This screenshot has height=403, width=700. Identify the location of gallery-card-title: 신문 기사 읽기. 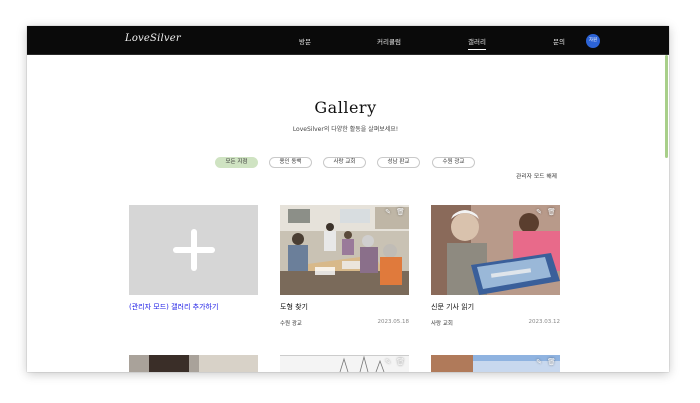
(452, 307).